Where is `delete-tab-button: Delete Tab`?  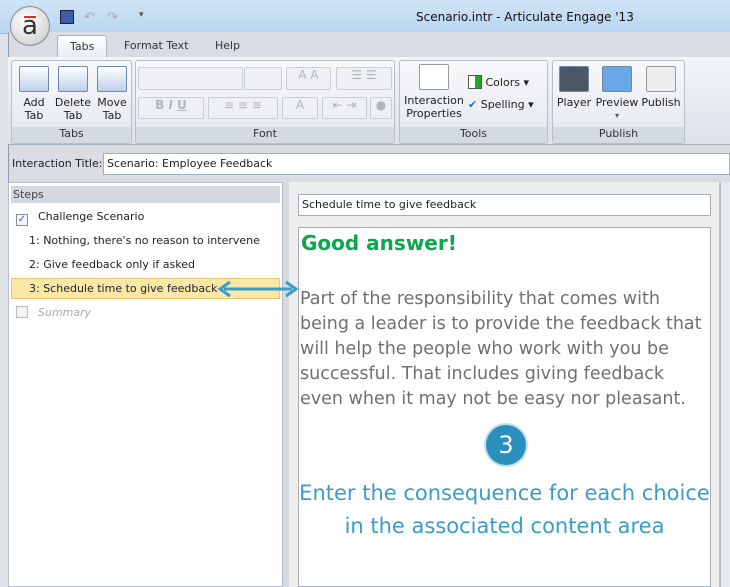 delete-tab-button: Delete Tab is located at coordinates (73, 94).